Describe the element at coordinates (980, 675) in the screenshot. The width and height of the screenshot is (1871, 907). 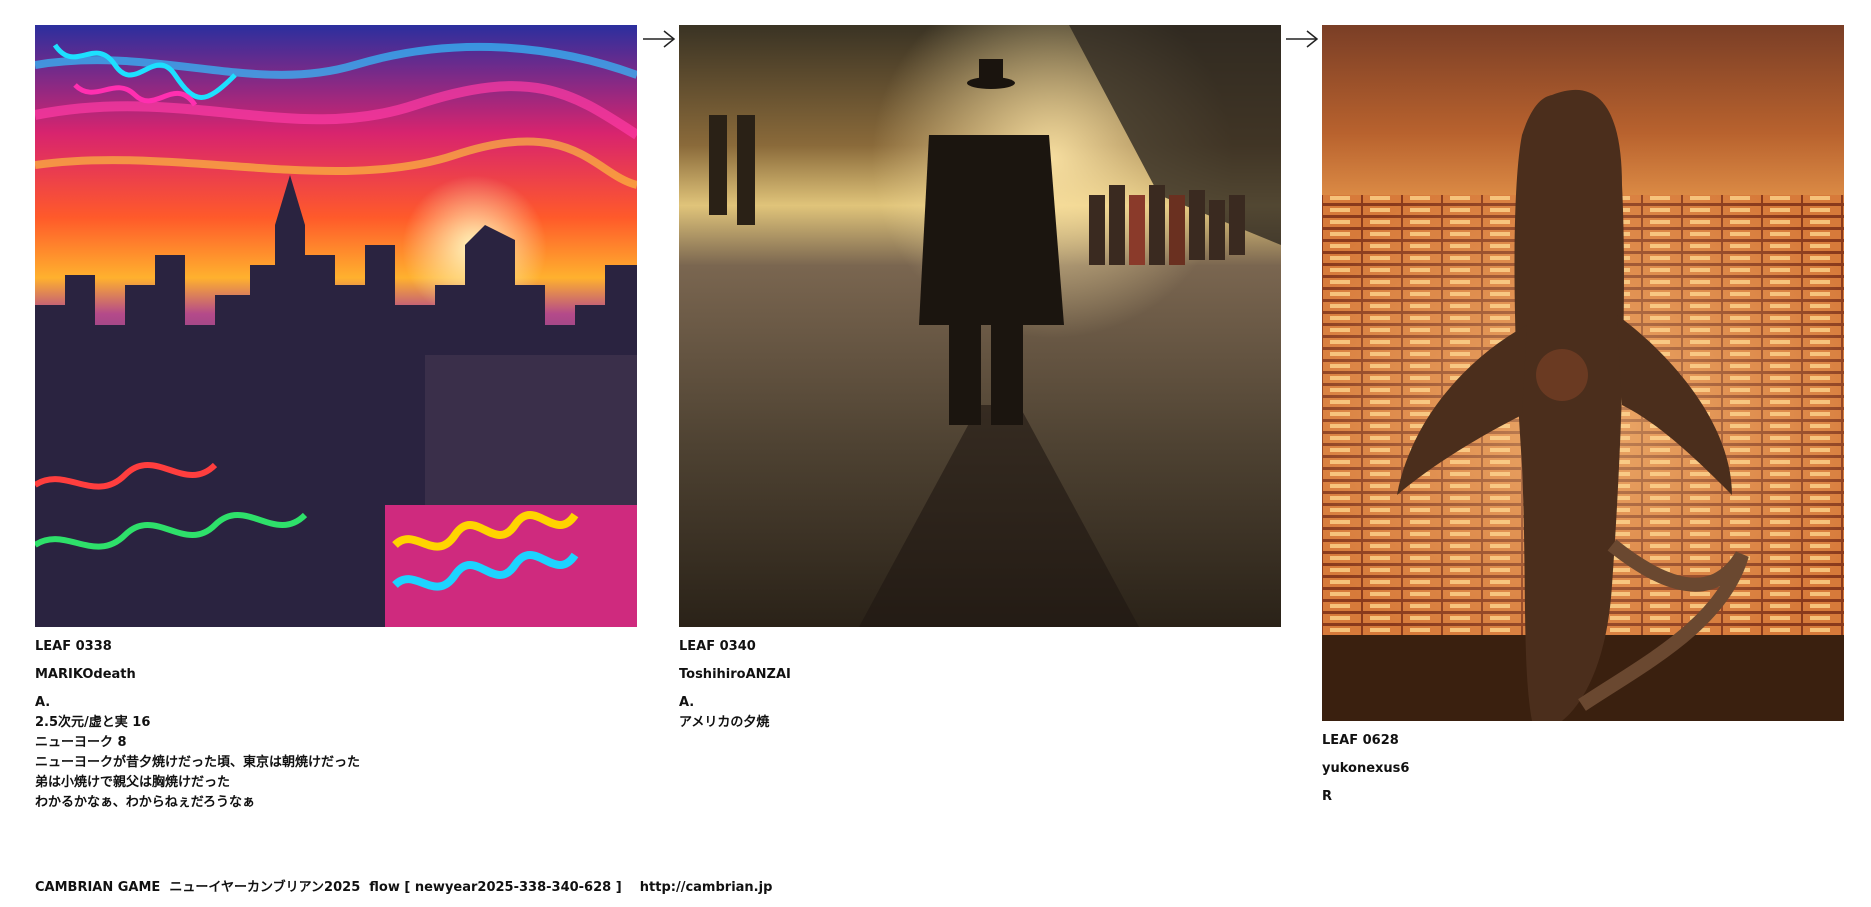
I see `author-name: ToshihiroANZAI` at that location.